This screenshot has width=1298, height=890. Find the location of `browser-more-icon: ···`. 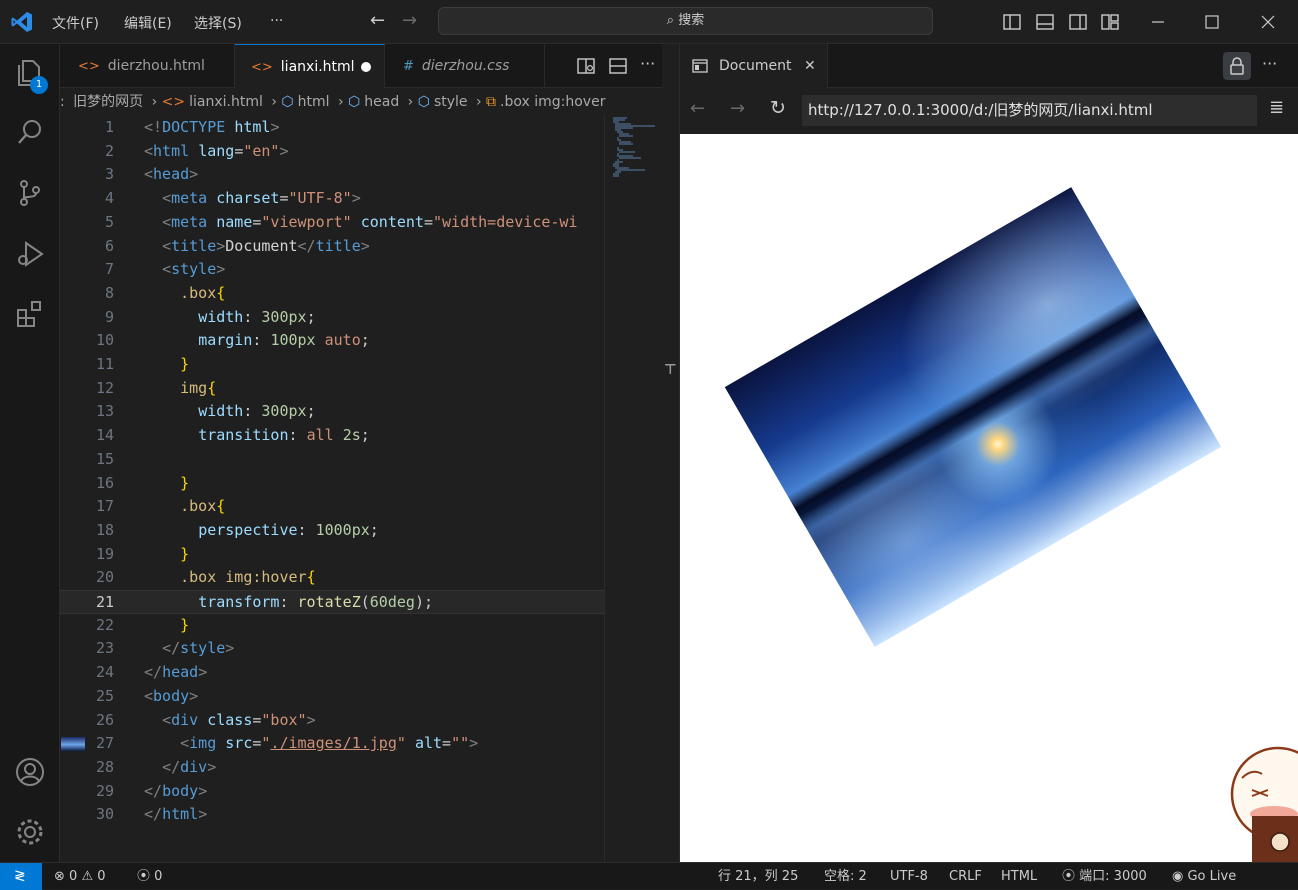

browser-more-icon: ··· is located at coordinates (1269, 64).